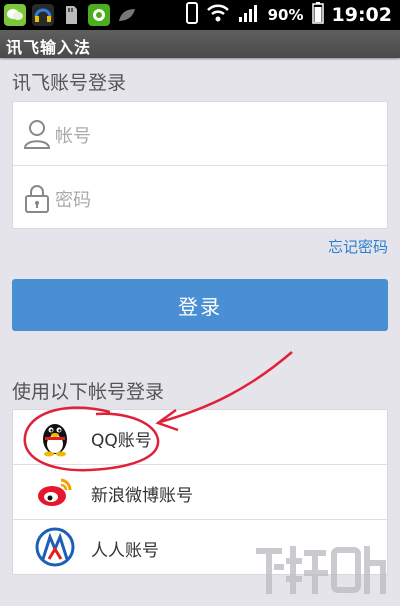 This screenshot has width=400, height=606. What do you see at coordinates (55, 547) in the screenshot?
I see `renren-icon` at bounding box center [55, 547].